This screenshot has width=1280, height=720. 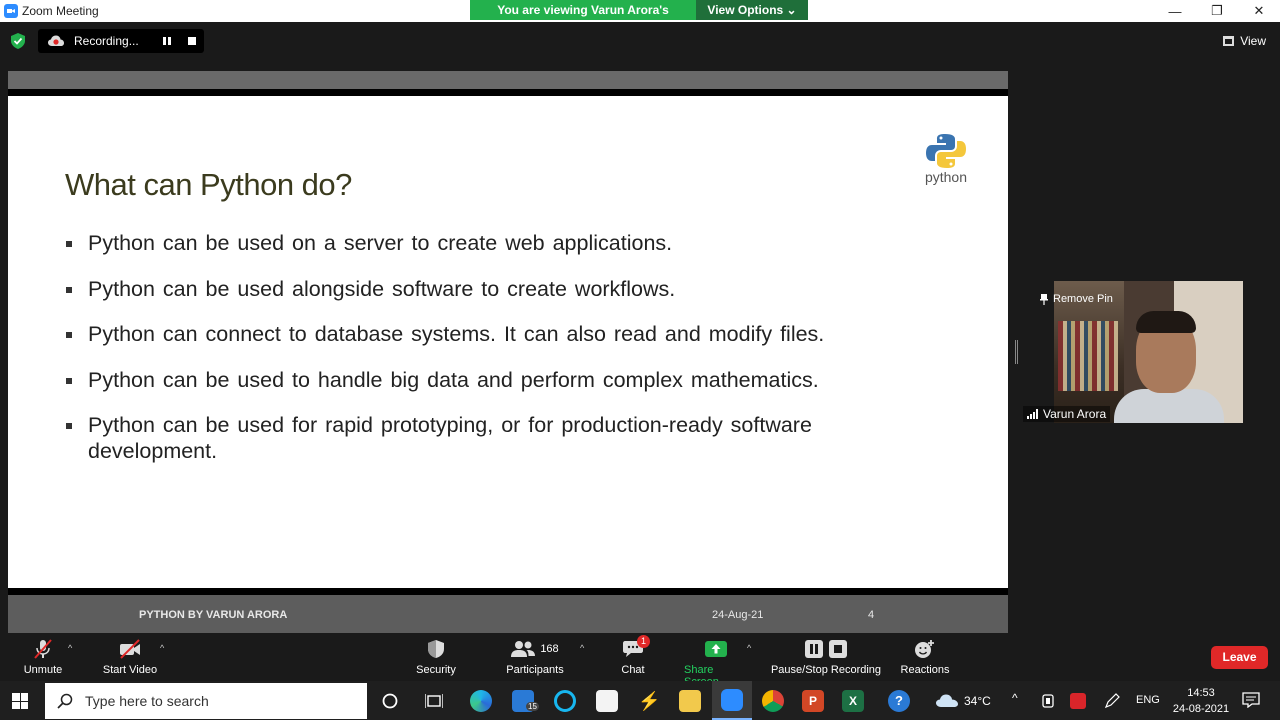 I want to click on file-explorer-icon, so click(x=690, y=701).